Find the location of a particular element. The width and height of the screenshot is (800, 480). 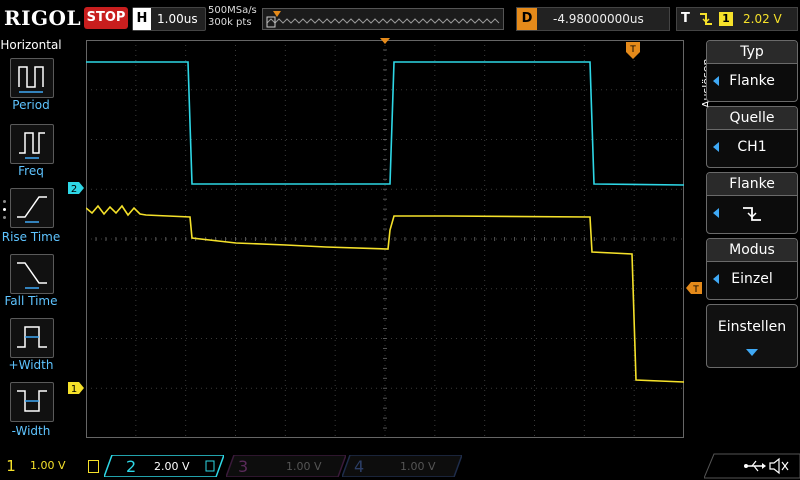

menu-left-arrow-icon is located at coordinates (716, 213).